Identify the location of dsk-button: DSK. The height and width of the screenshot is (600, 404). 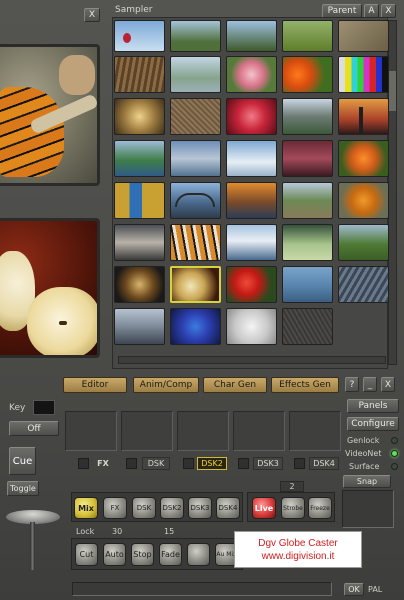
(144, 508).